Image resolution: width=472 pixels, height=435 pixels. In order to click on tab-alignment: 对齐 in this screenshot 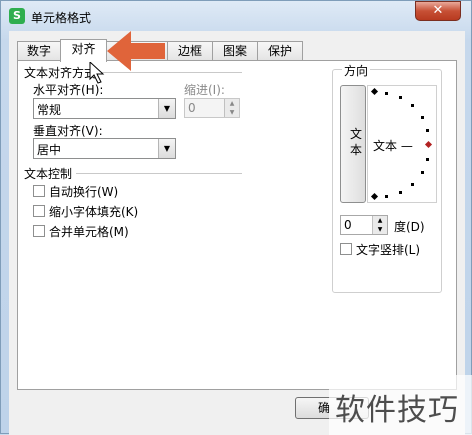, I will do `click(83, 50)`.